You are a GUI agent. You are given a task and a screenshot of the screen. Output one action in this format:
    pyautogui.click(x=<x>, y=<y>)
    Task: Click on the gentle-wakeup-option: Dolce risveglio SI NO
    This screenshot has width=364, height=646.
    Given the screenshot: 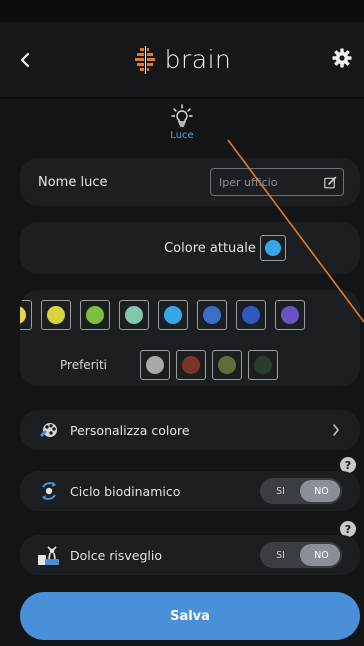 What is the action you would take?
    pyautogui.click(x=190, y=555)
    